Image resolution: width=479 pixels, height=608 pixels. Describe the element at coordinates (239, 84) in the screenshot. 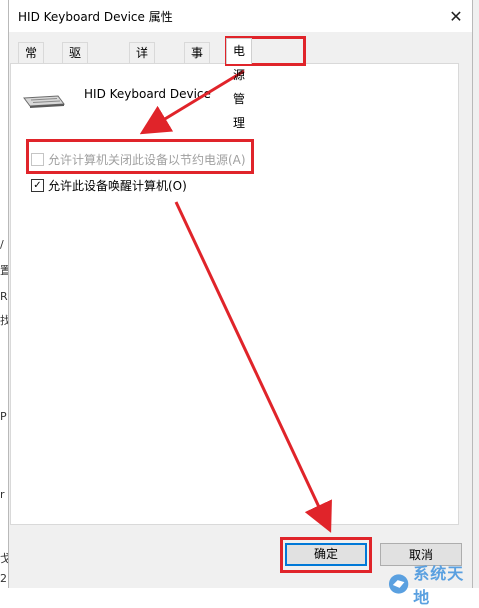

I see `tab-power-management: 电源管理` at that location.